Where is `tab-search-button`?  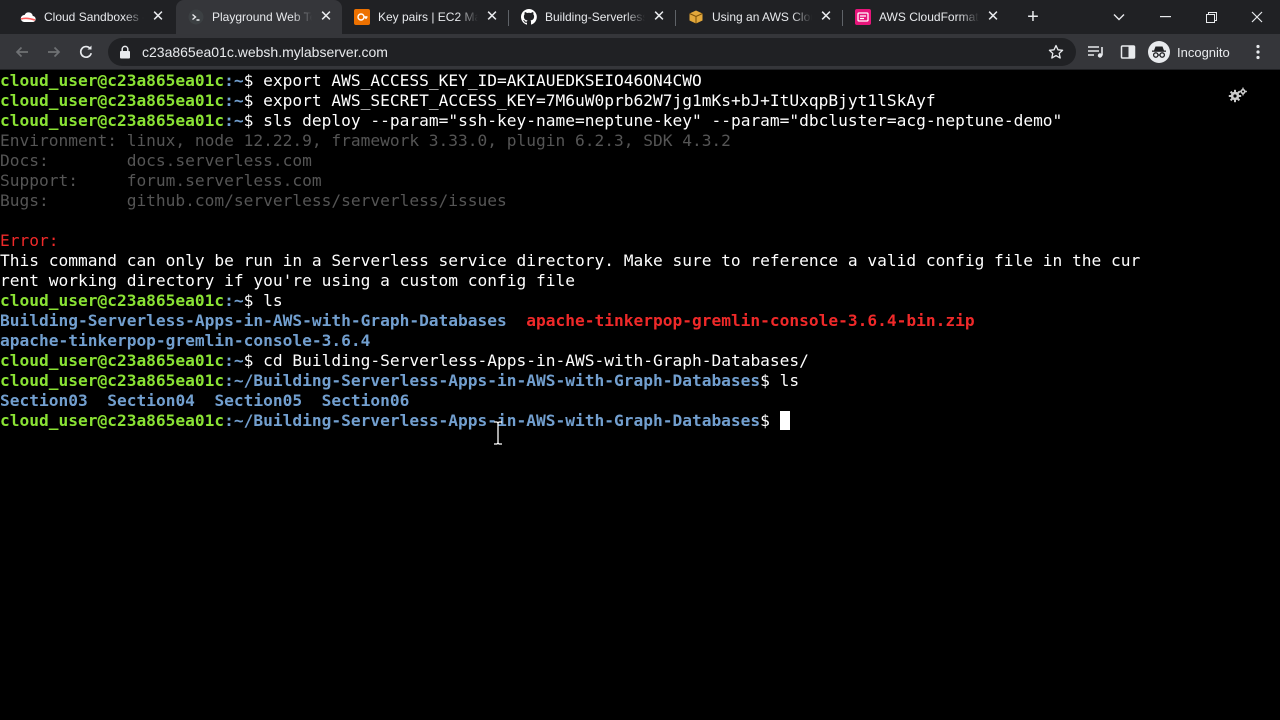
tab-search-button is located at coordinates (1119, 17).